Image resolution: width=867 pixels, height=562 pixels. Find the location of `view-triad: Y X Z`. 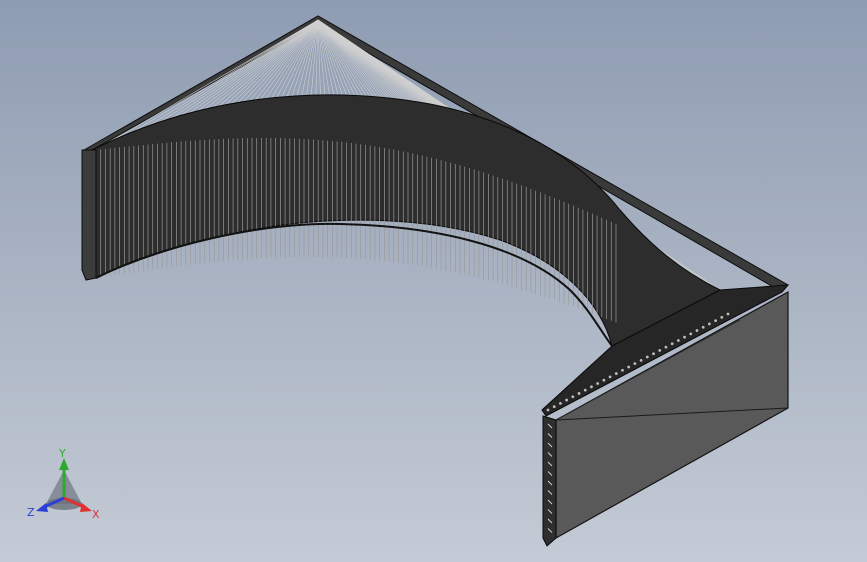

view-triad: Y X Z is located at coordinates (66, 484).